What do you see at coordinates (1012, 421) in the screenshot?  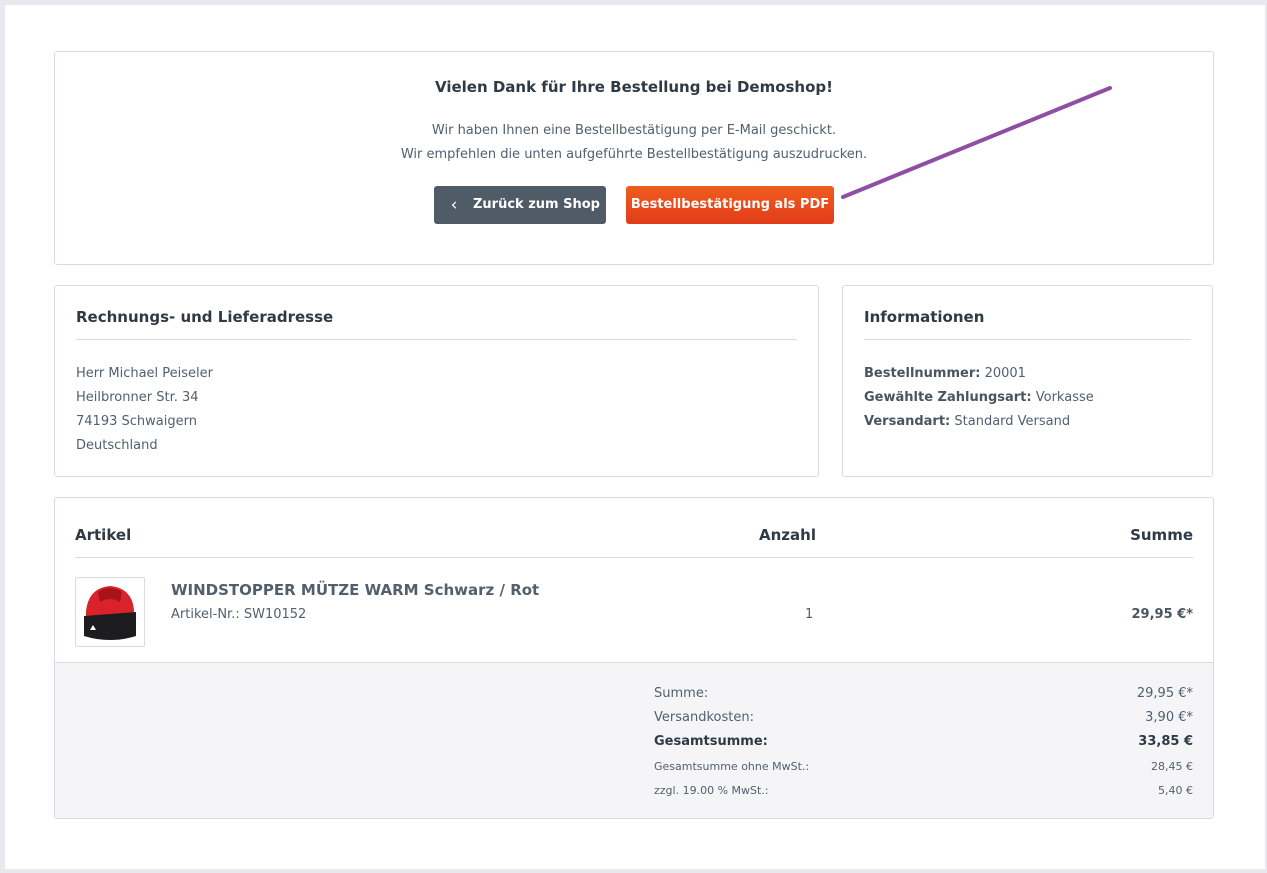 I see `shipping-value: Standard Versand` at bounding box center [1012, 421].